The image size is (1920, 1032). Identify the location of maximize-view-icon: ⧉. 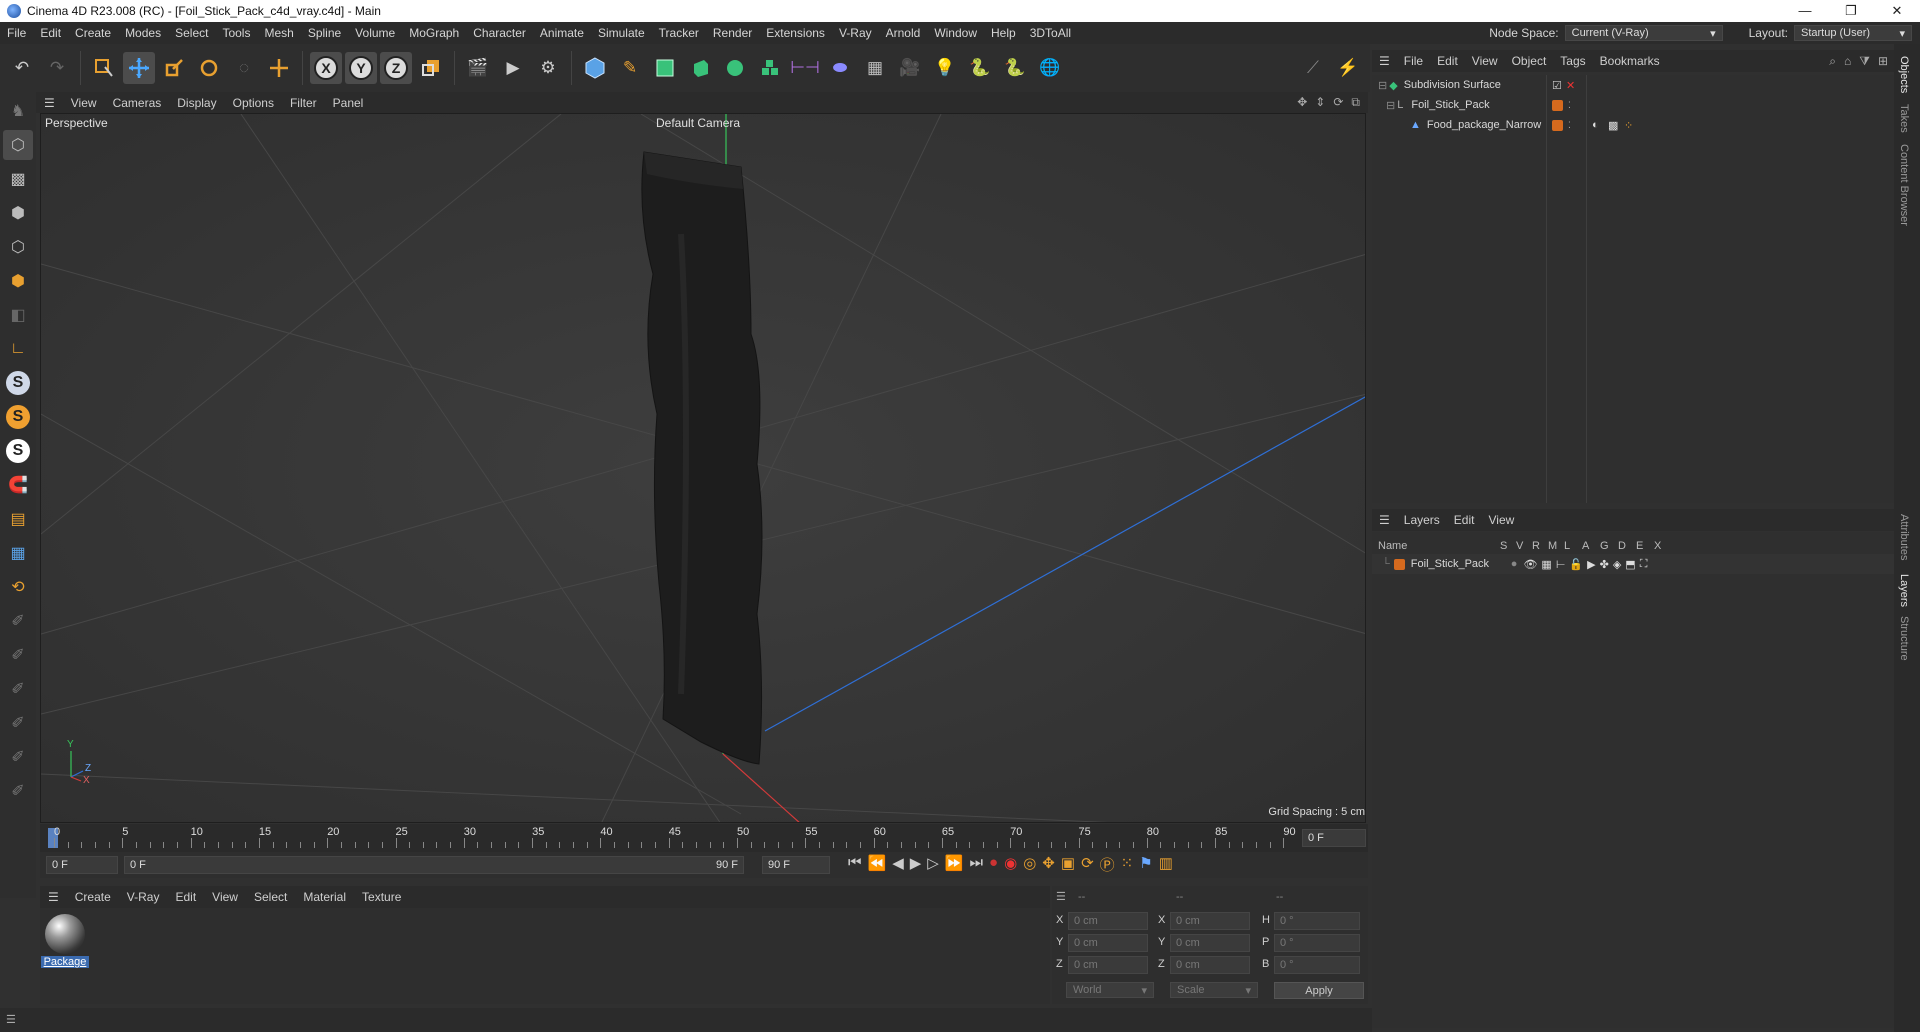
(1355, 102).